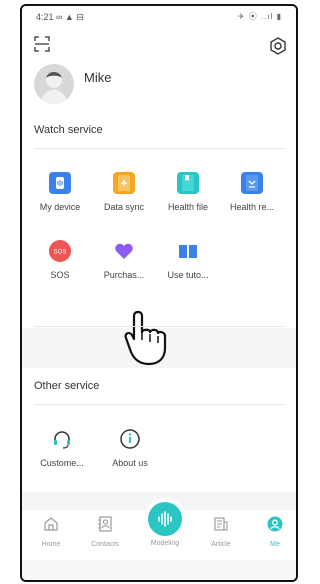 The width and height of the screenshot is (320, 584). What do you see at coordinates (62, 439) in the screenshot?
I see `headset-icon` at bounding box center [62, 439].